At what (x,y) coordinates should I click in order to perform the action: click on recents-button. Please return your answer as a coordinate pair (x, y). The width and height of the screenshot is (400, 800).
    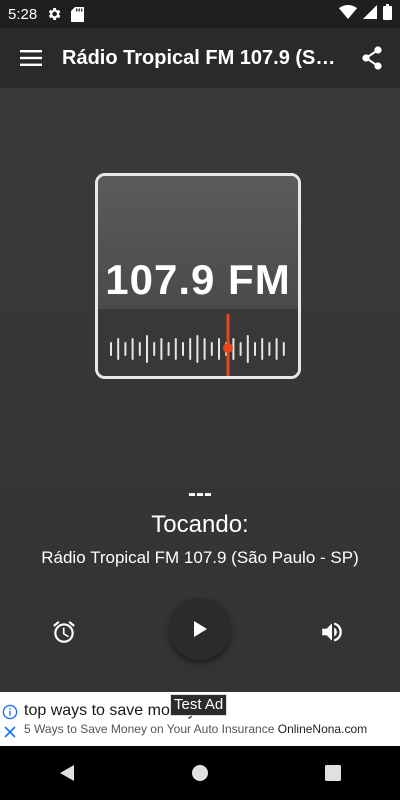
    Looking at the image, I should click on (333, 773).